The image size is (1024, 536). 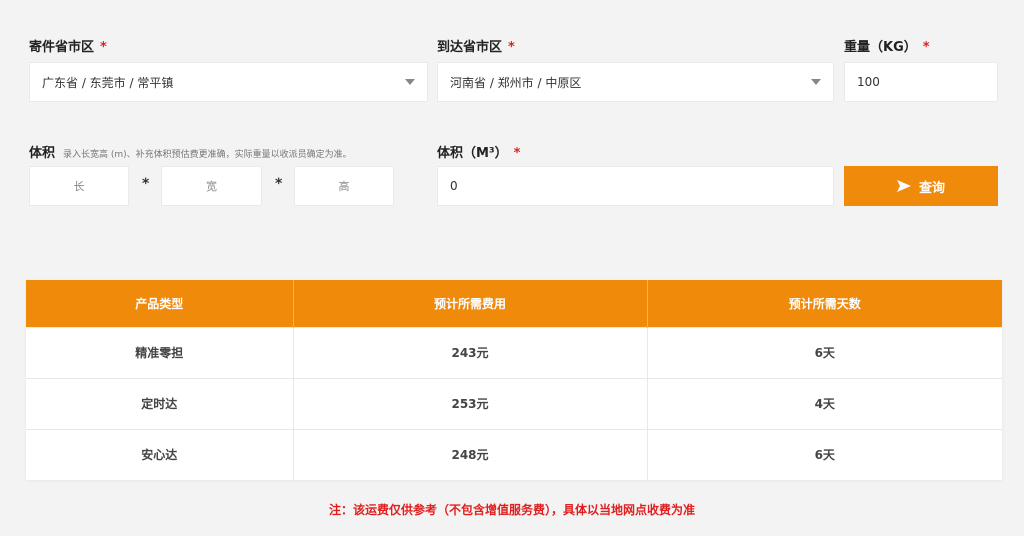 I want to click on table-row: 安心达 248元 6天, so click(x=514, y=454).